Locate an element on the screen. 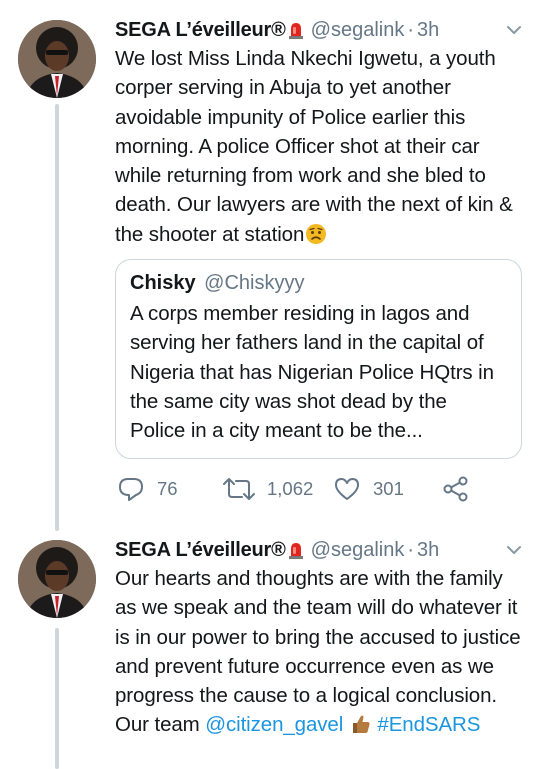 The height and width of the screenshot is (769, 540). retweet-count: 1,062 is located at coordinates (290, 488).